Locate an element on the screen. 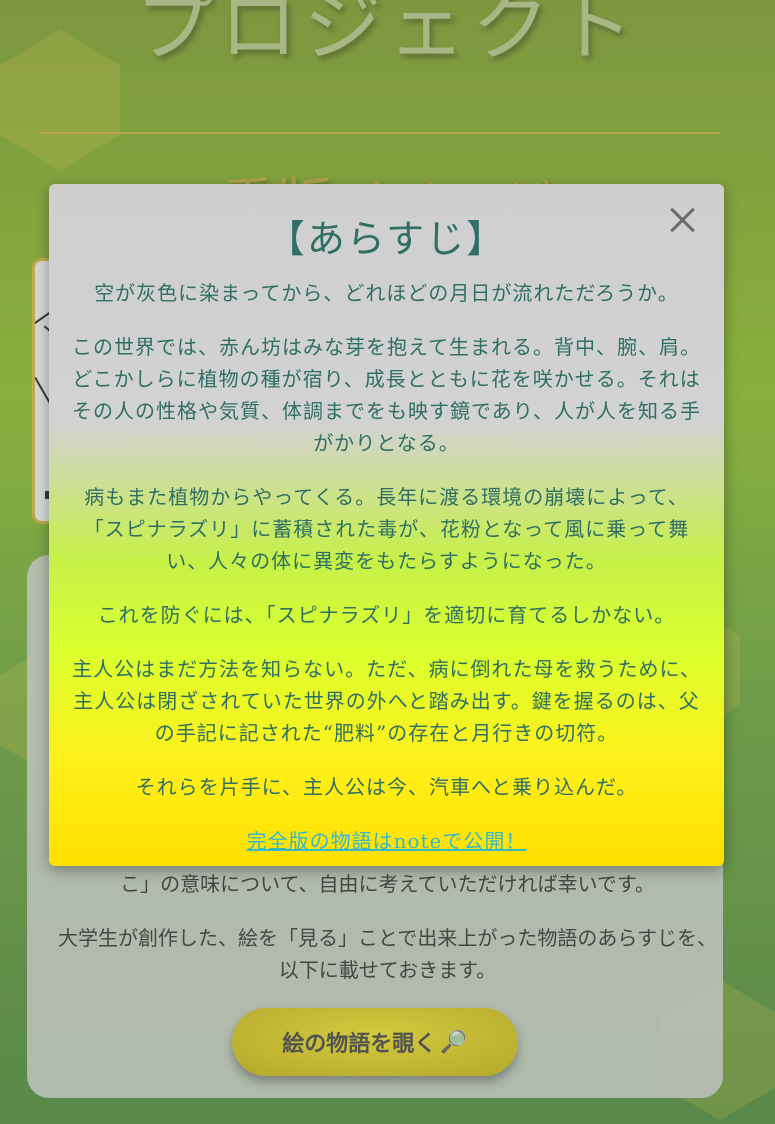  synopsis-paragraph: それらを片手に、主人公は今、汽車へと乗り込んだ。 is located at coordinates (386, 787).